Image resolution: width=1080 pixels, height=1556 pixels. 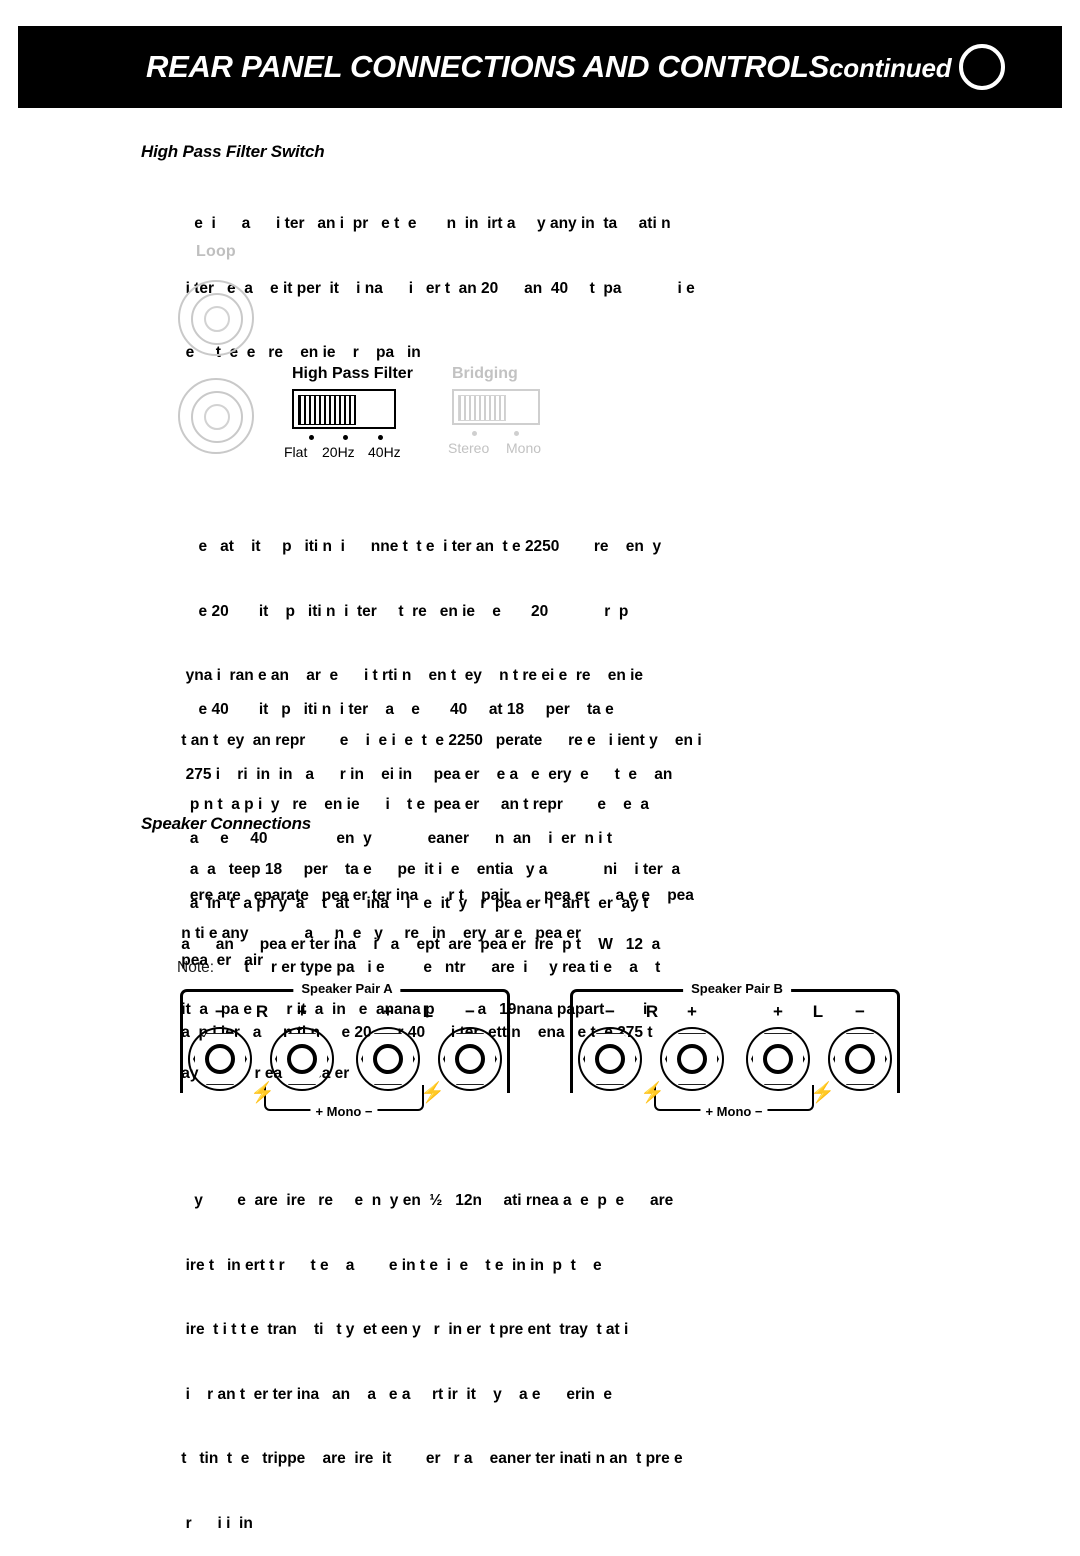 I want to click on circle-outline-icon, so click(x=982, y=67).